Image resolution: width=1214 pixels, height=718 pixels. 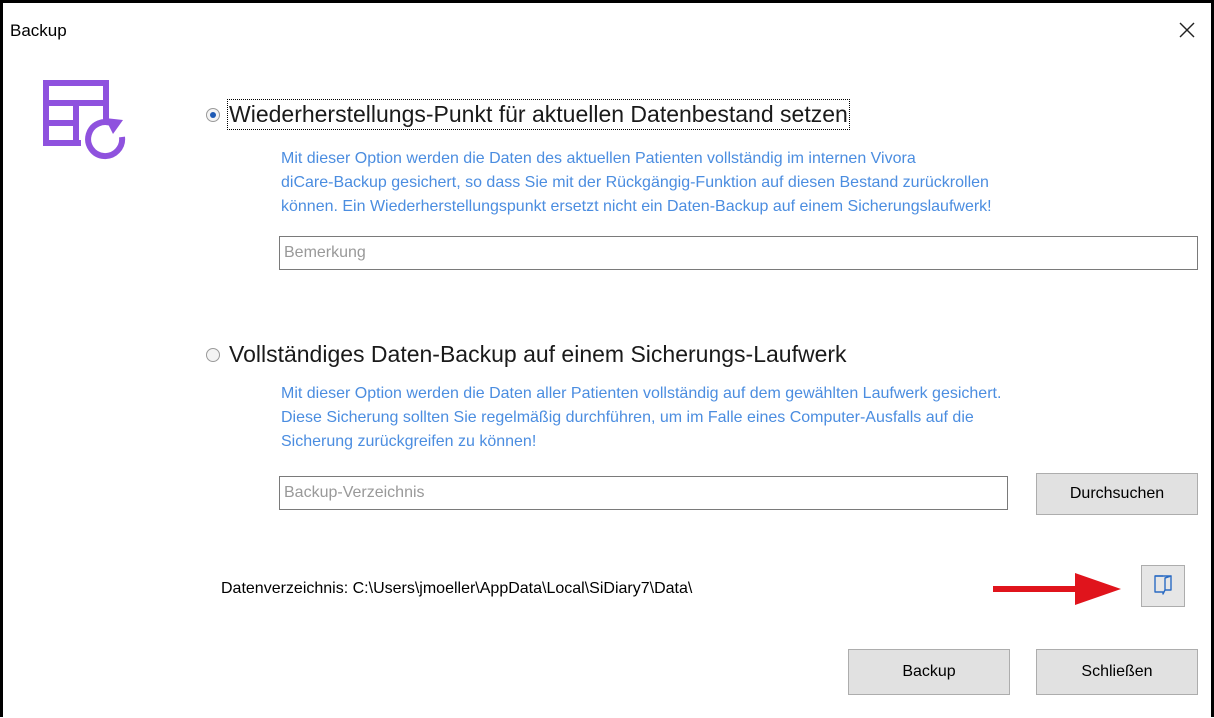 I want to click on backup-directory-input, so click(x=643, y=493).